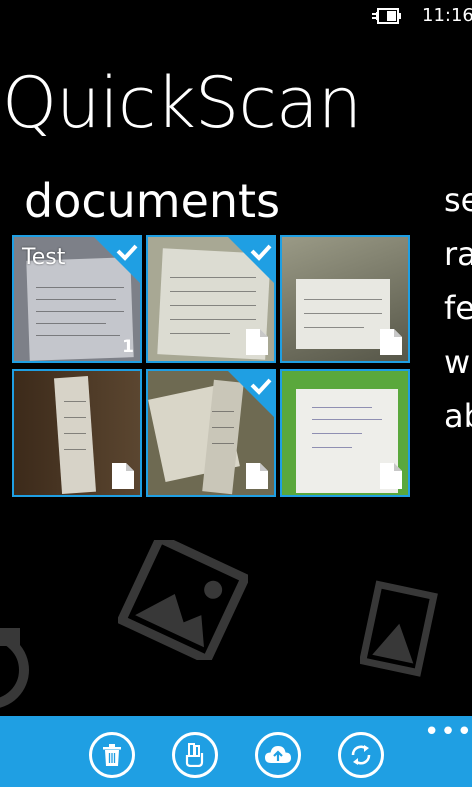 This screenshot has width=472, height=787. Describe the element at coordinates (447, 15) in the screenshot. I see `status-time: 11:16` at that location.